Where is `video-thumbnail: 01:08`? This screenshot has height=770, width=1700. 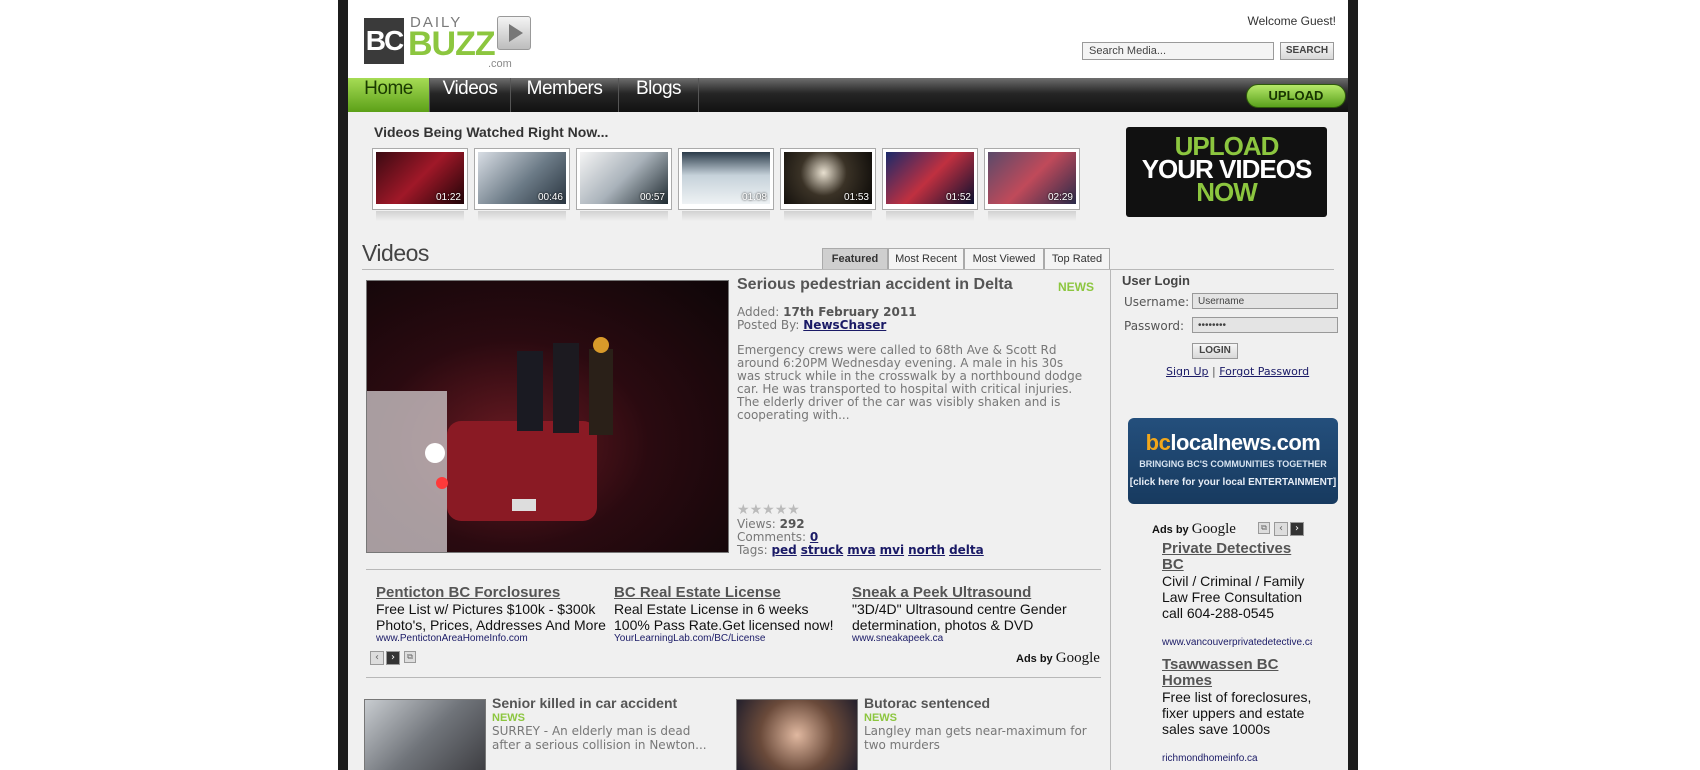 video-thumbnail: 01:08 is located at coordinates (726, 184).